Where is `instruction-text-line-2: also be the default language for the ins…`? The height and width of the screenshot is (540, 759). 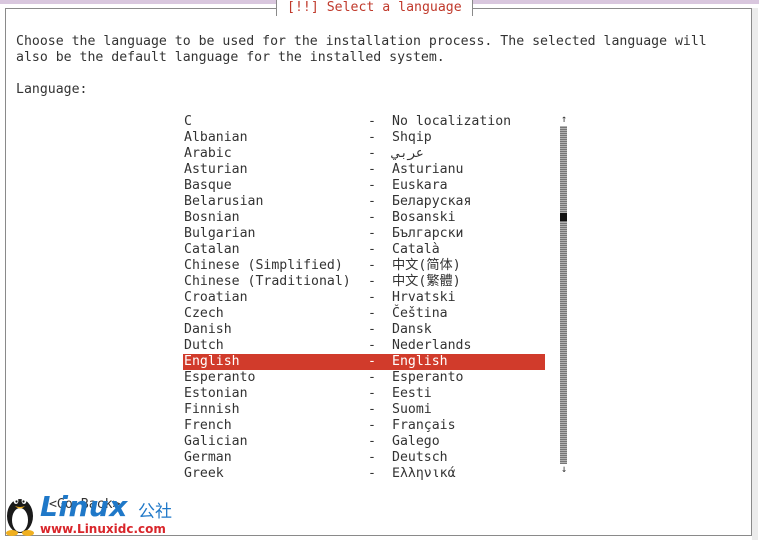
instruction-text-line-2: also be the default language for the ins… is located at coordinates (230, 57).